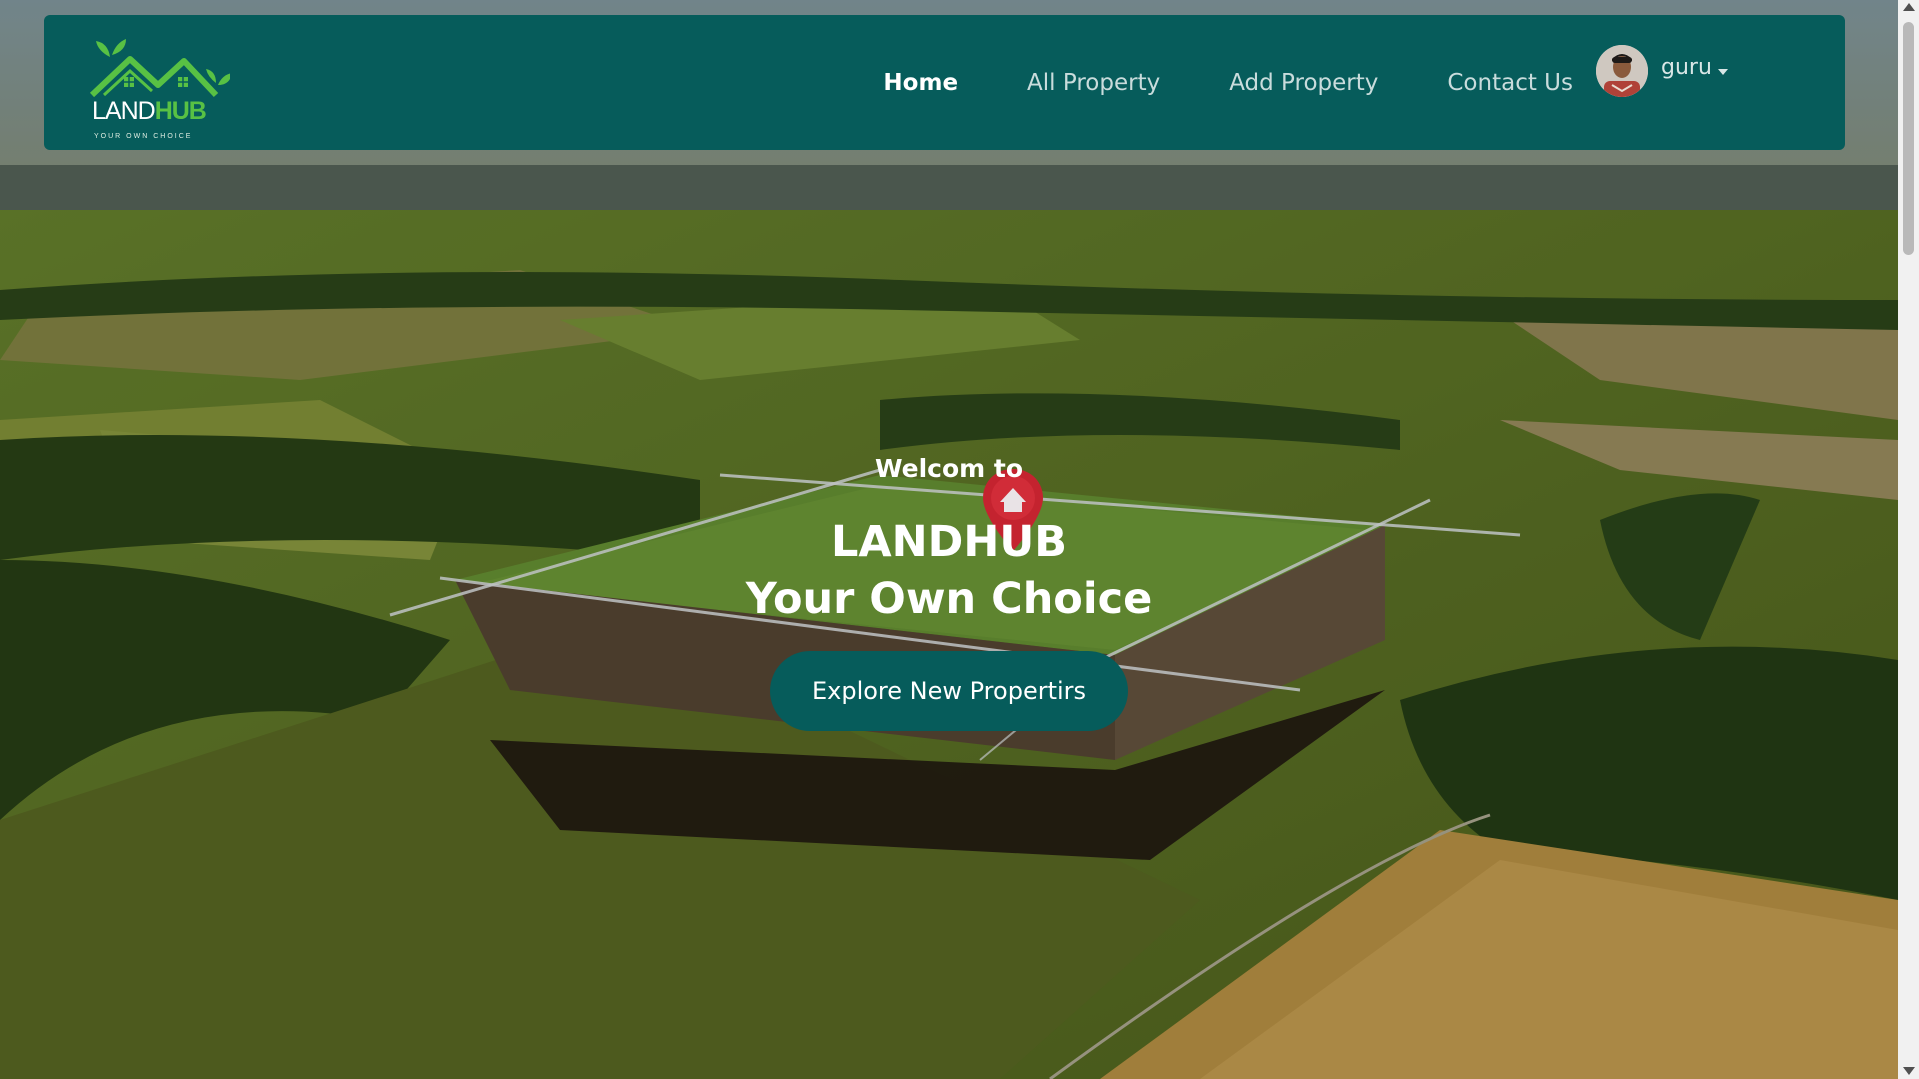 This screenshot has width=1919, height=1079. I want to click on hero-title-line2: Your Own Choice, so click(949, 599).